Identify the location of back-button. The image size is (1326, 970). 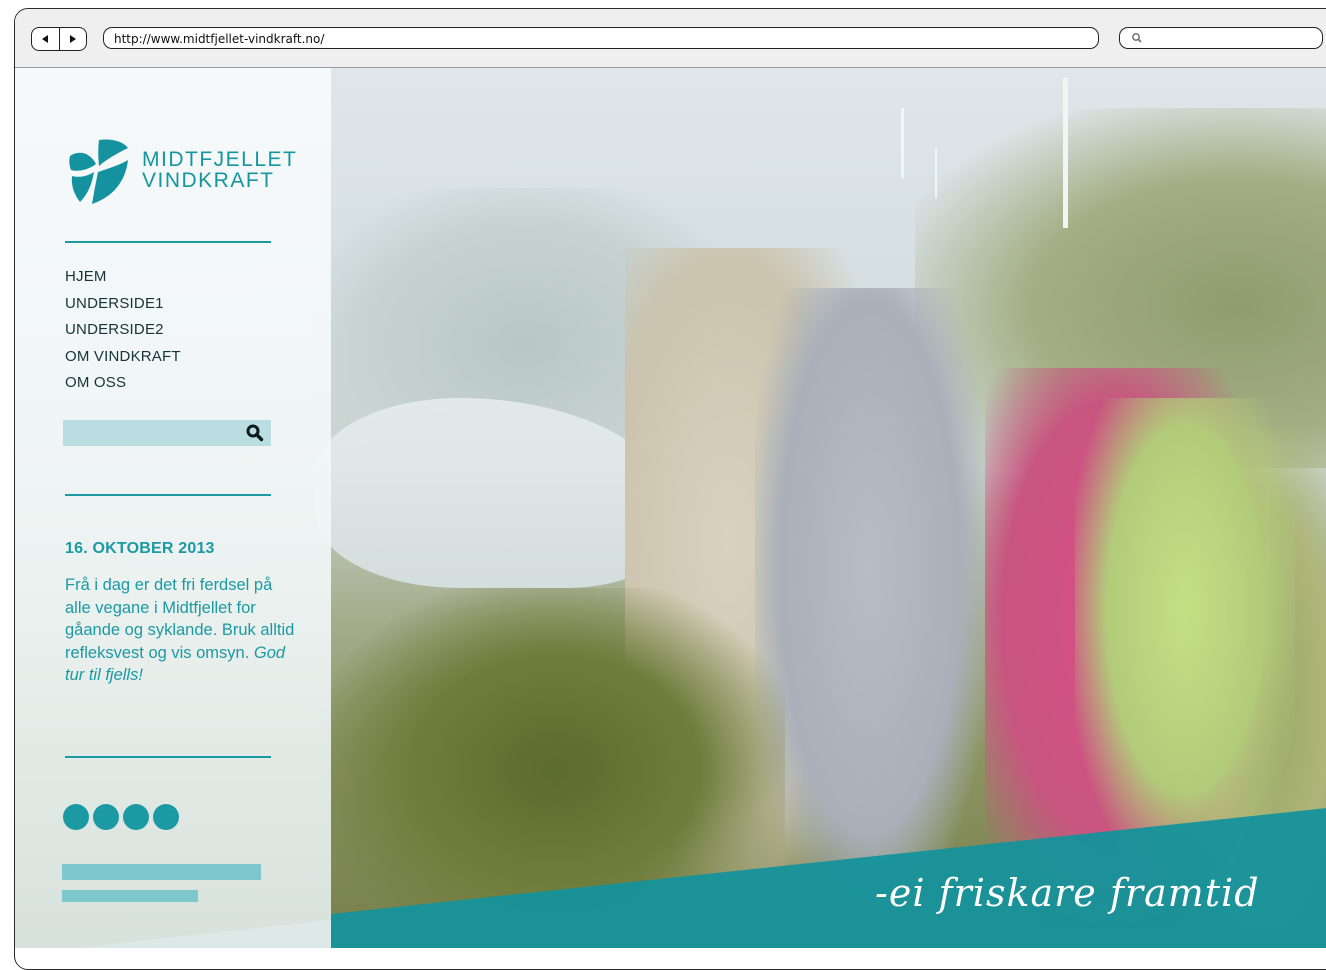
(45, 39).